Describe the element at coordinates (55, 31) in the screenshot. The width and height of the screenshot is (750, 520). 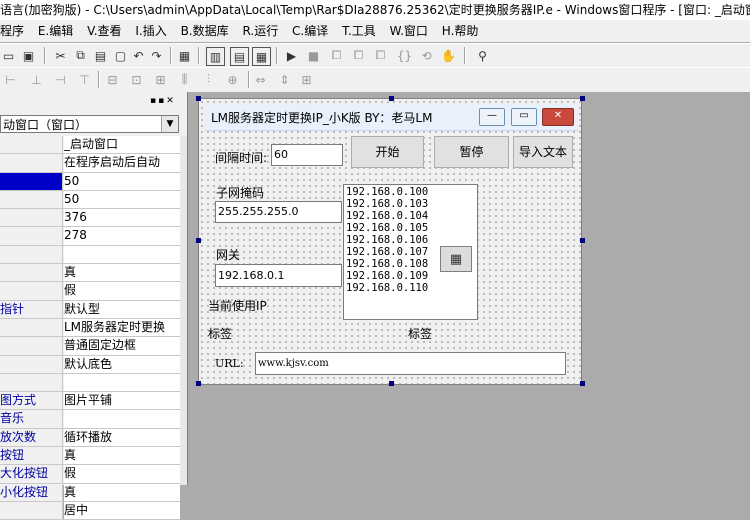
I see `menu-edit: E.编辑` at that location.